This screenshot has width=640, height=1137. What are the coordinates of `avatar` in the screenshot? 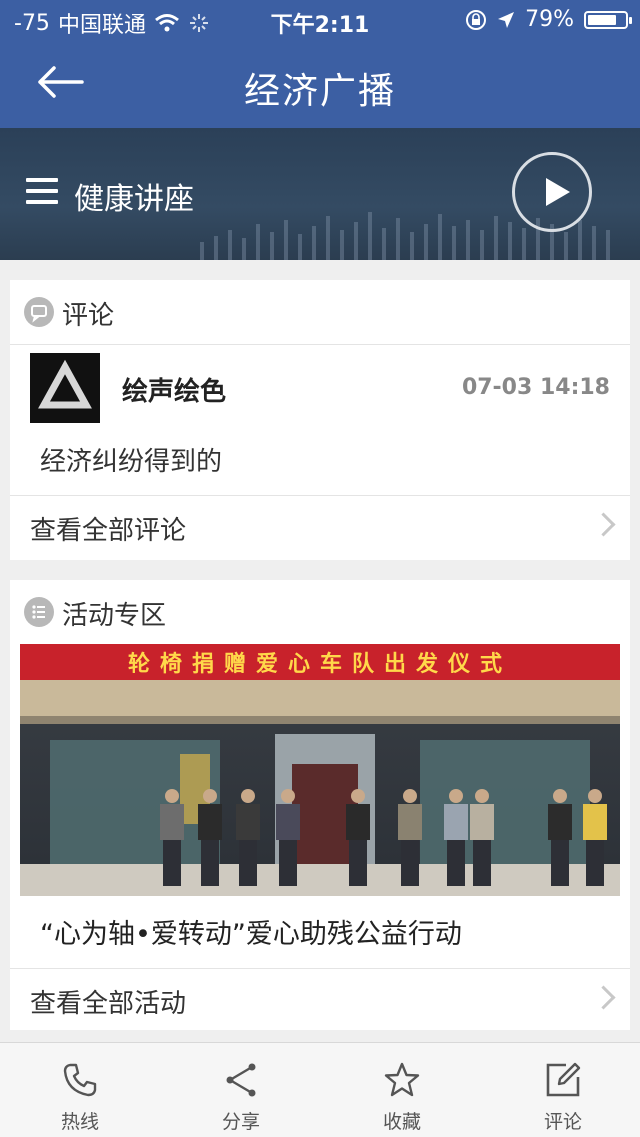 It's located at (65, 388).